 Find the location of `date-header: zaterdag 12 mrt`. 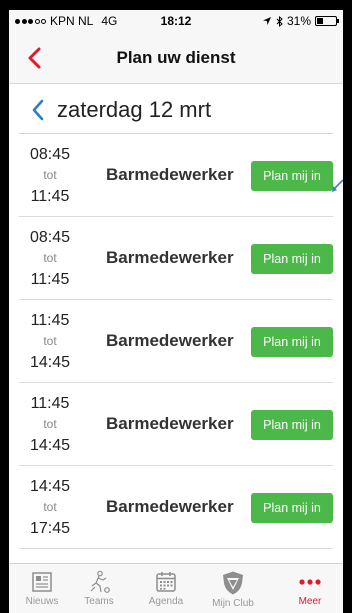

date-header: zaterdag 12 mrt is located at coordinates (176, 109).